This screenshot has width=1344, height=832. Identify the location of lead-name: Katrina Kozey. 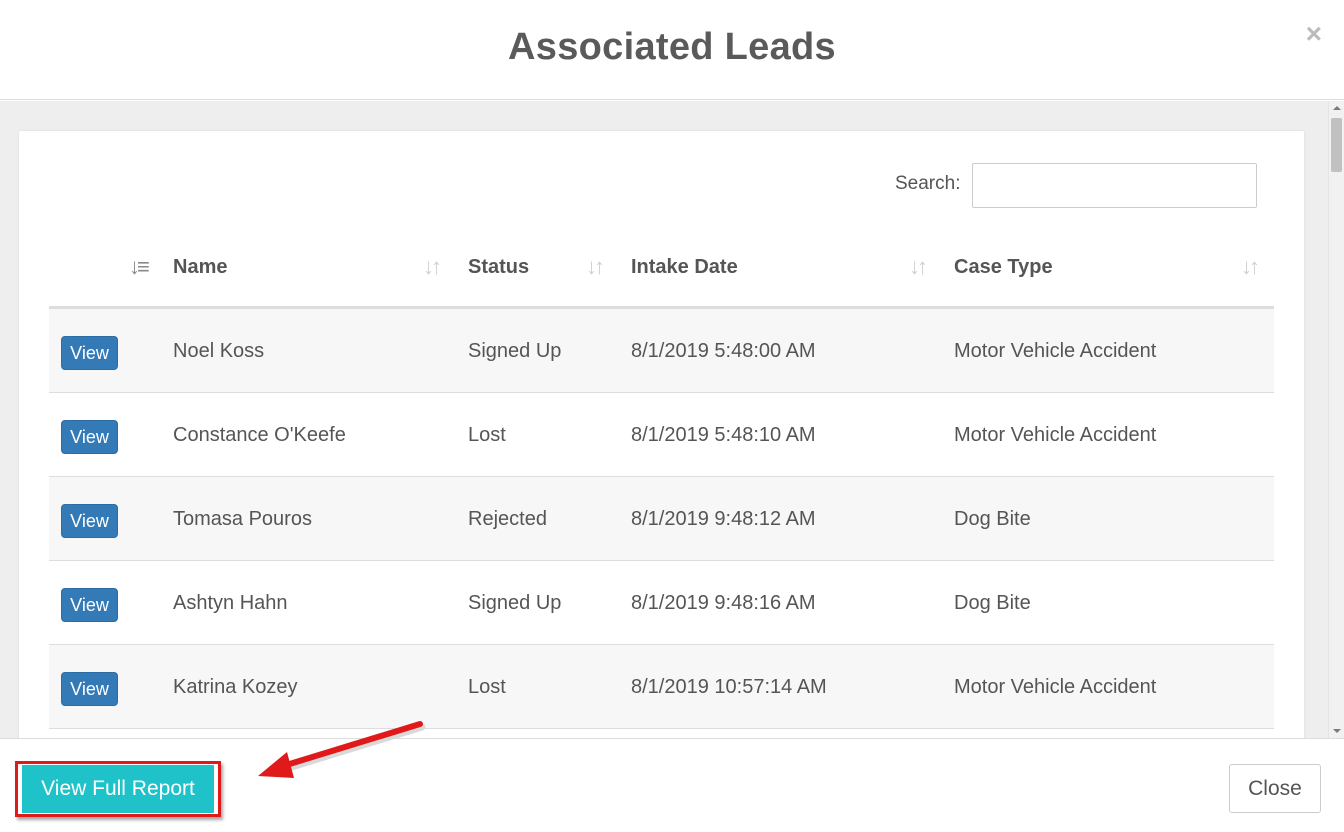
(235, 687).